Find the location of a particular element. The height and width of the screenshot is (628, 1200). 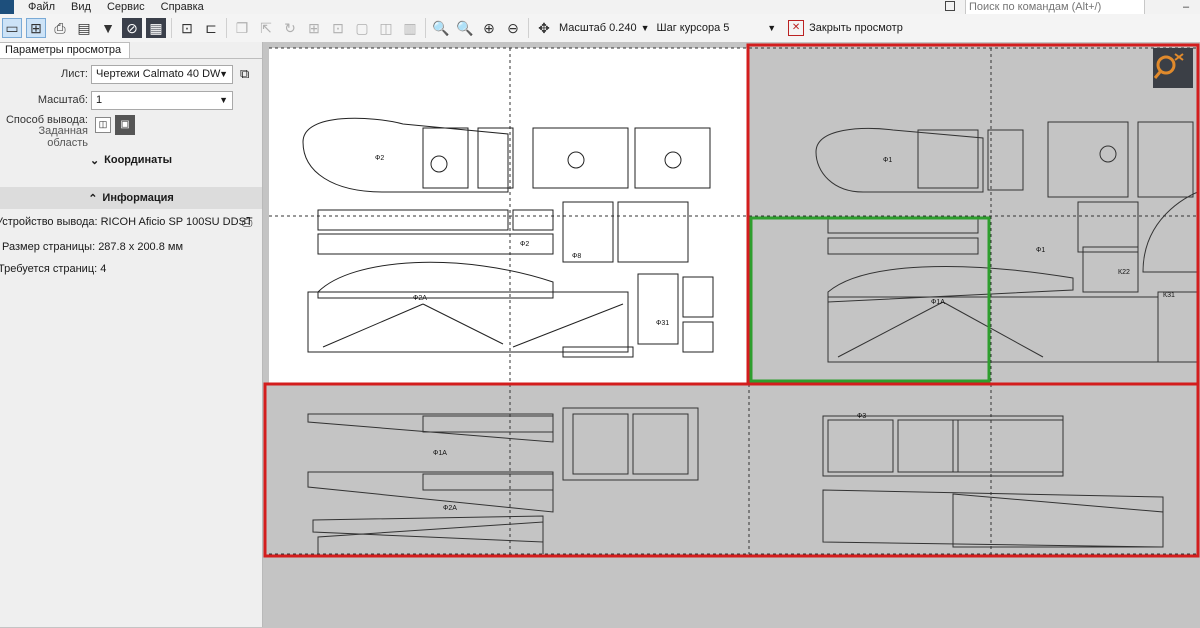

cursor-step-dropdown-icon: ▼ is located at coordinates (771, 28).